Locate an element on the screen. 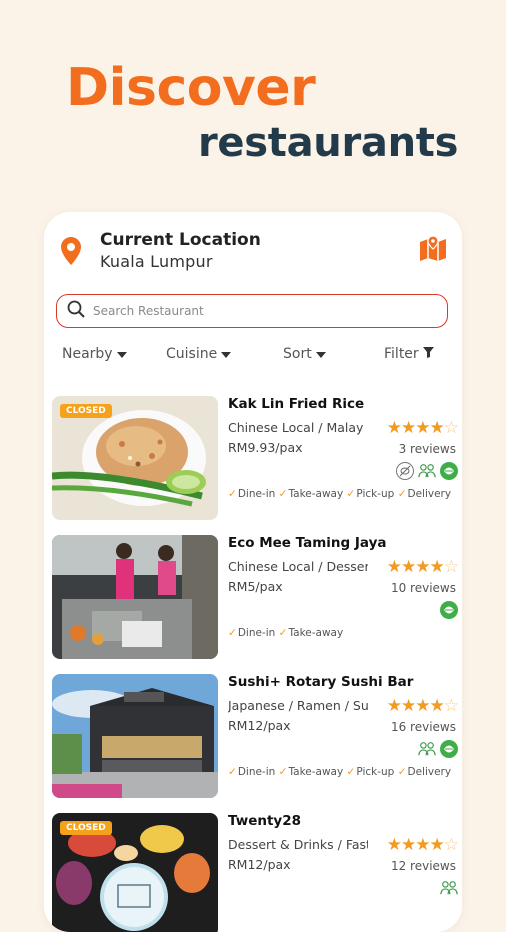  review-count: 3 reviews is located at coordinates (427, 449).